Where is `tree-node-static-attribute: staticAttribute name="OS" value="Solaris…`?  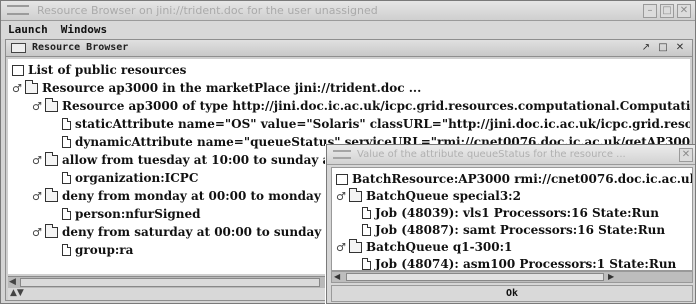
tree-node-static-attribute: staticAttribute name="OS" value="Solaris… is located at coordinates (376, 124).